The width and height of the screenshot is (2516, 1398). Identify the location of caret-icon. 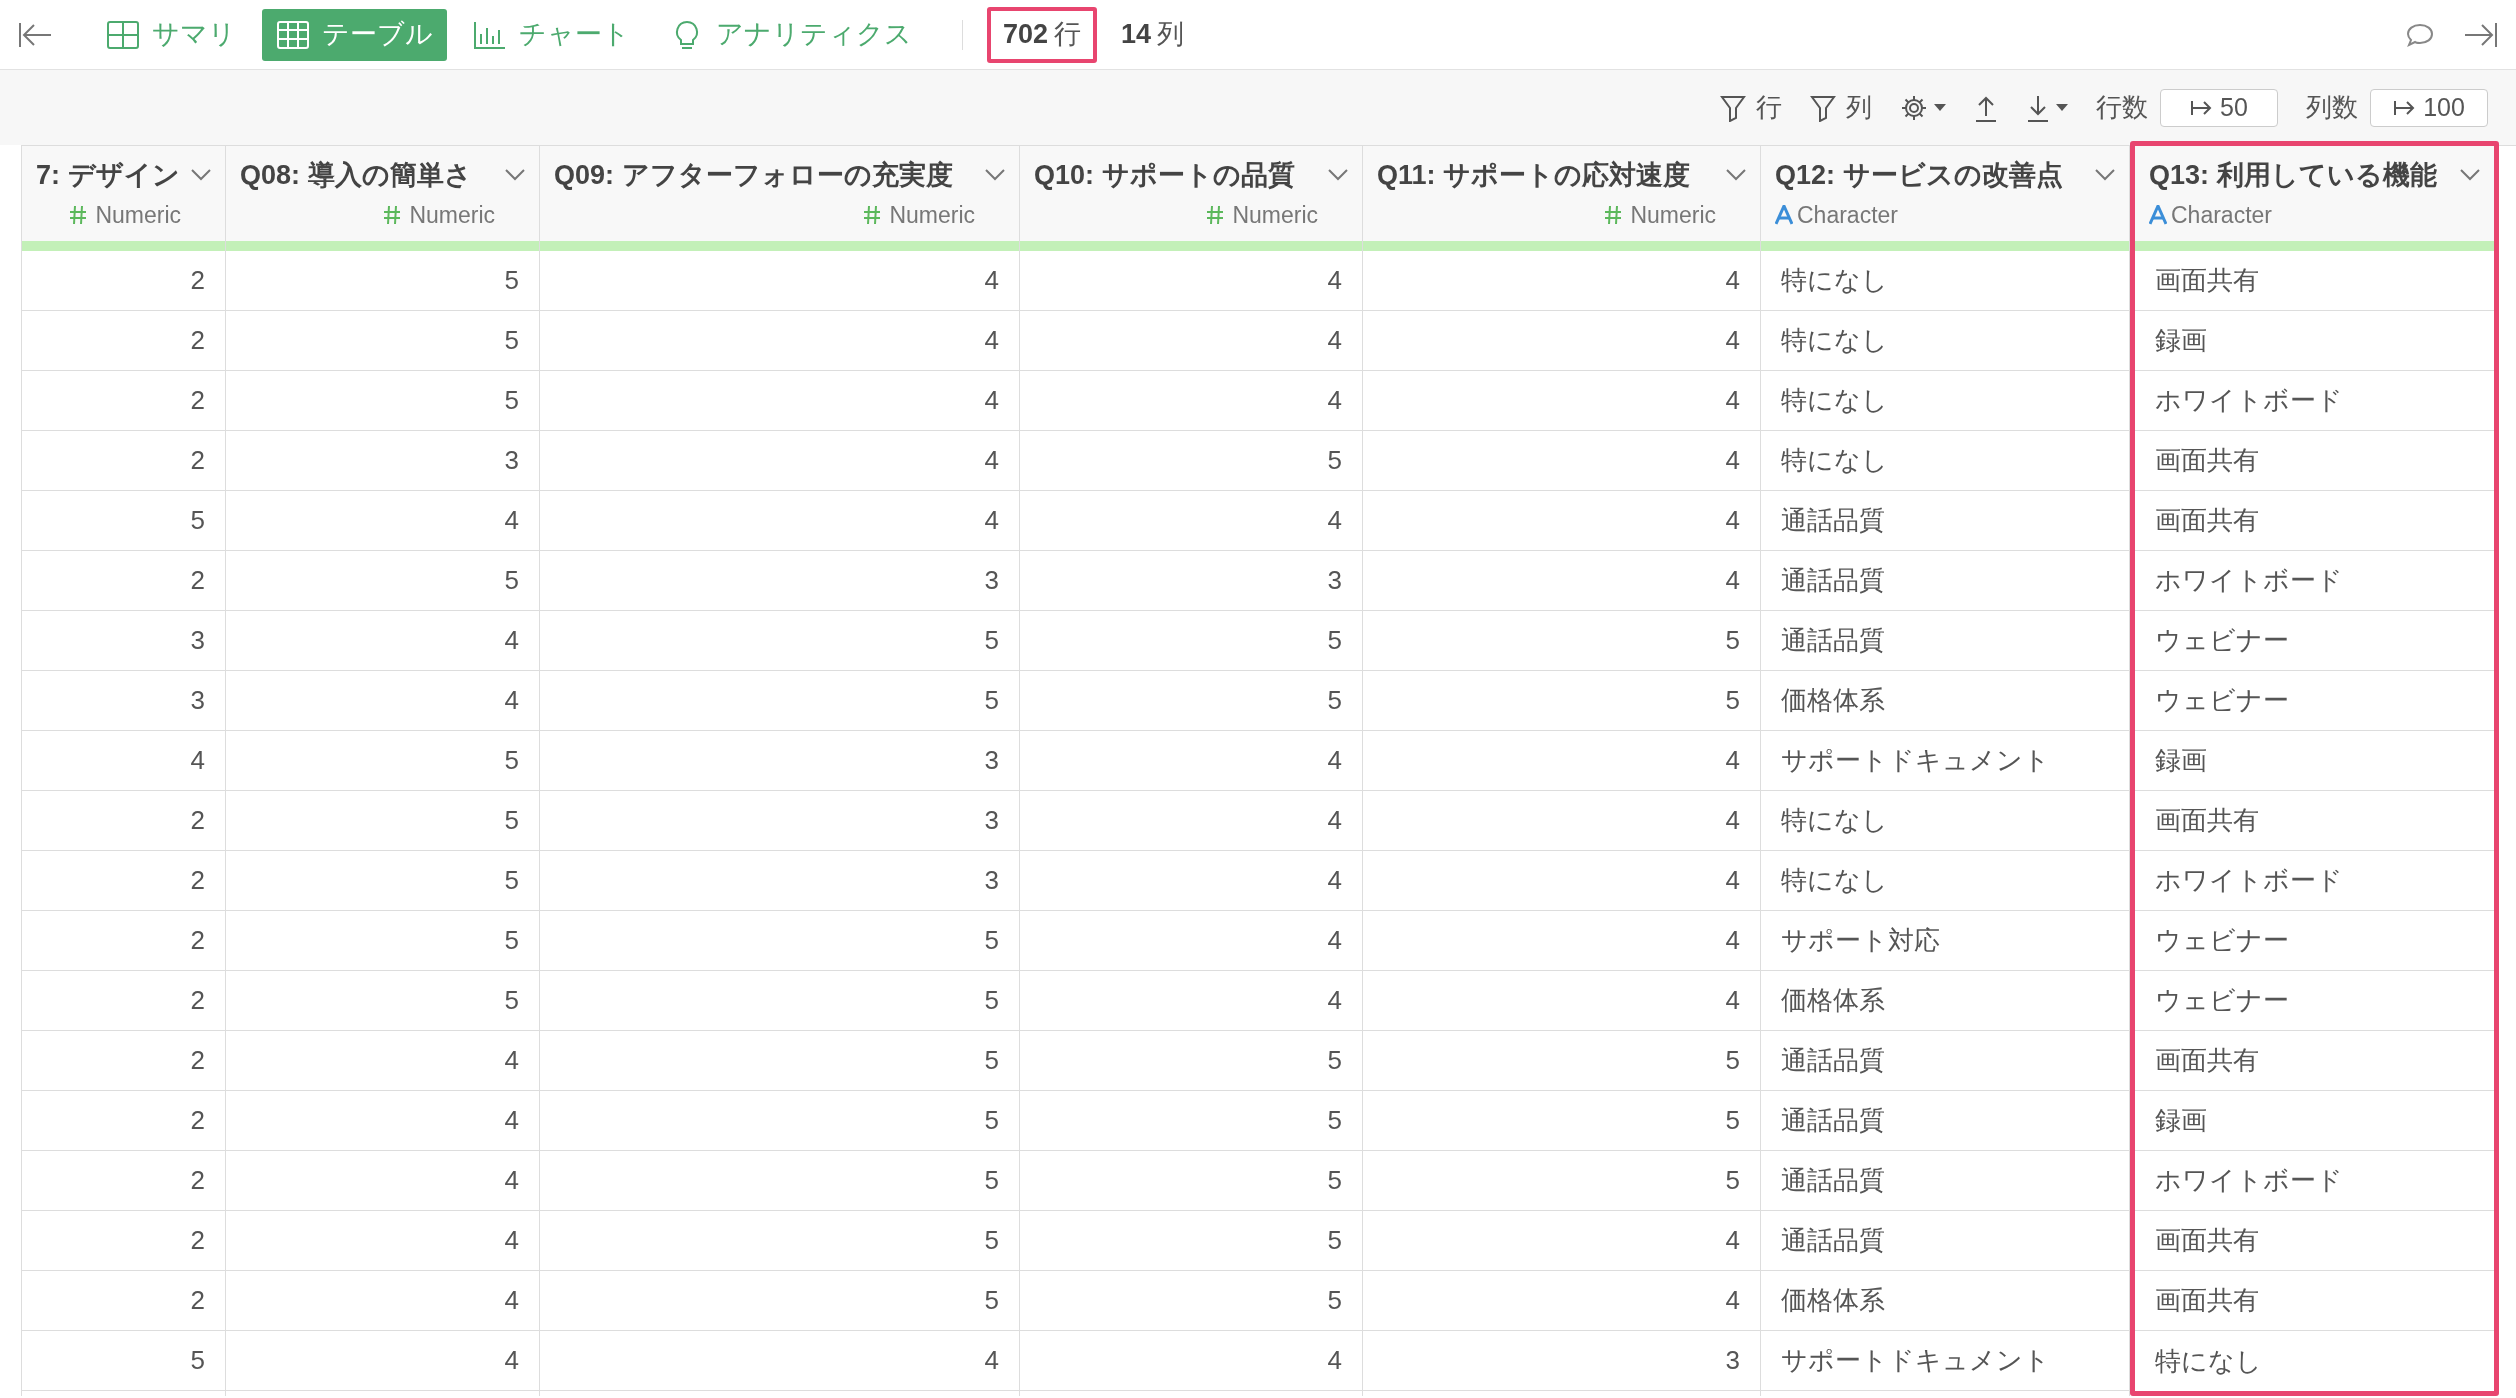
(2062, 107).